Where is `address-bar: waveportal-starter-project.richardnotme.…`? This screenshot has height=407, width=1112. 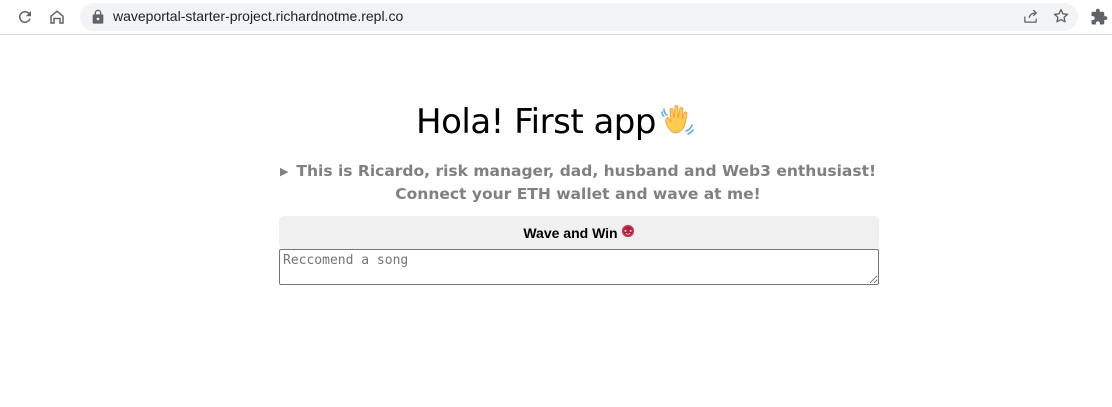 address-bar: waveportal-starter-project.richardnotme.… is located at coordinates (579, 17).